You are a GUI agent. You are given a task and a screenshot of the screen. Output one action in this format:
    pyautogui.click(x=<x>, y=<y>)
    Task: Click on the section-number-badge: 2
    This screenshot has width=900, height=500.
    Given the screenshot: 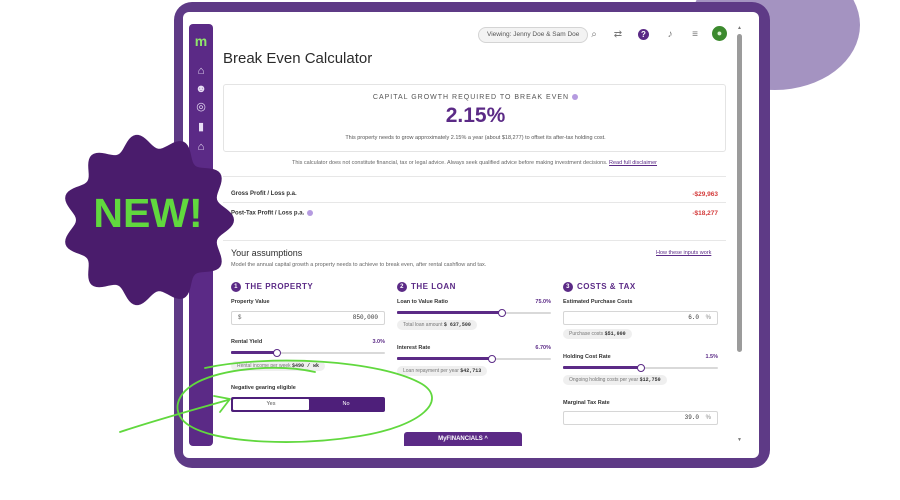 What is the action you would take?
    pyautogui.click(x=402, y=287)
    